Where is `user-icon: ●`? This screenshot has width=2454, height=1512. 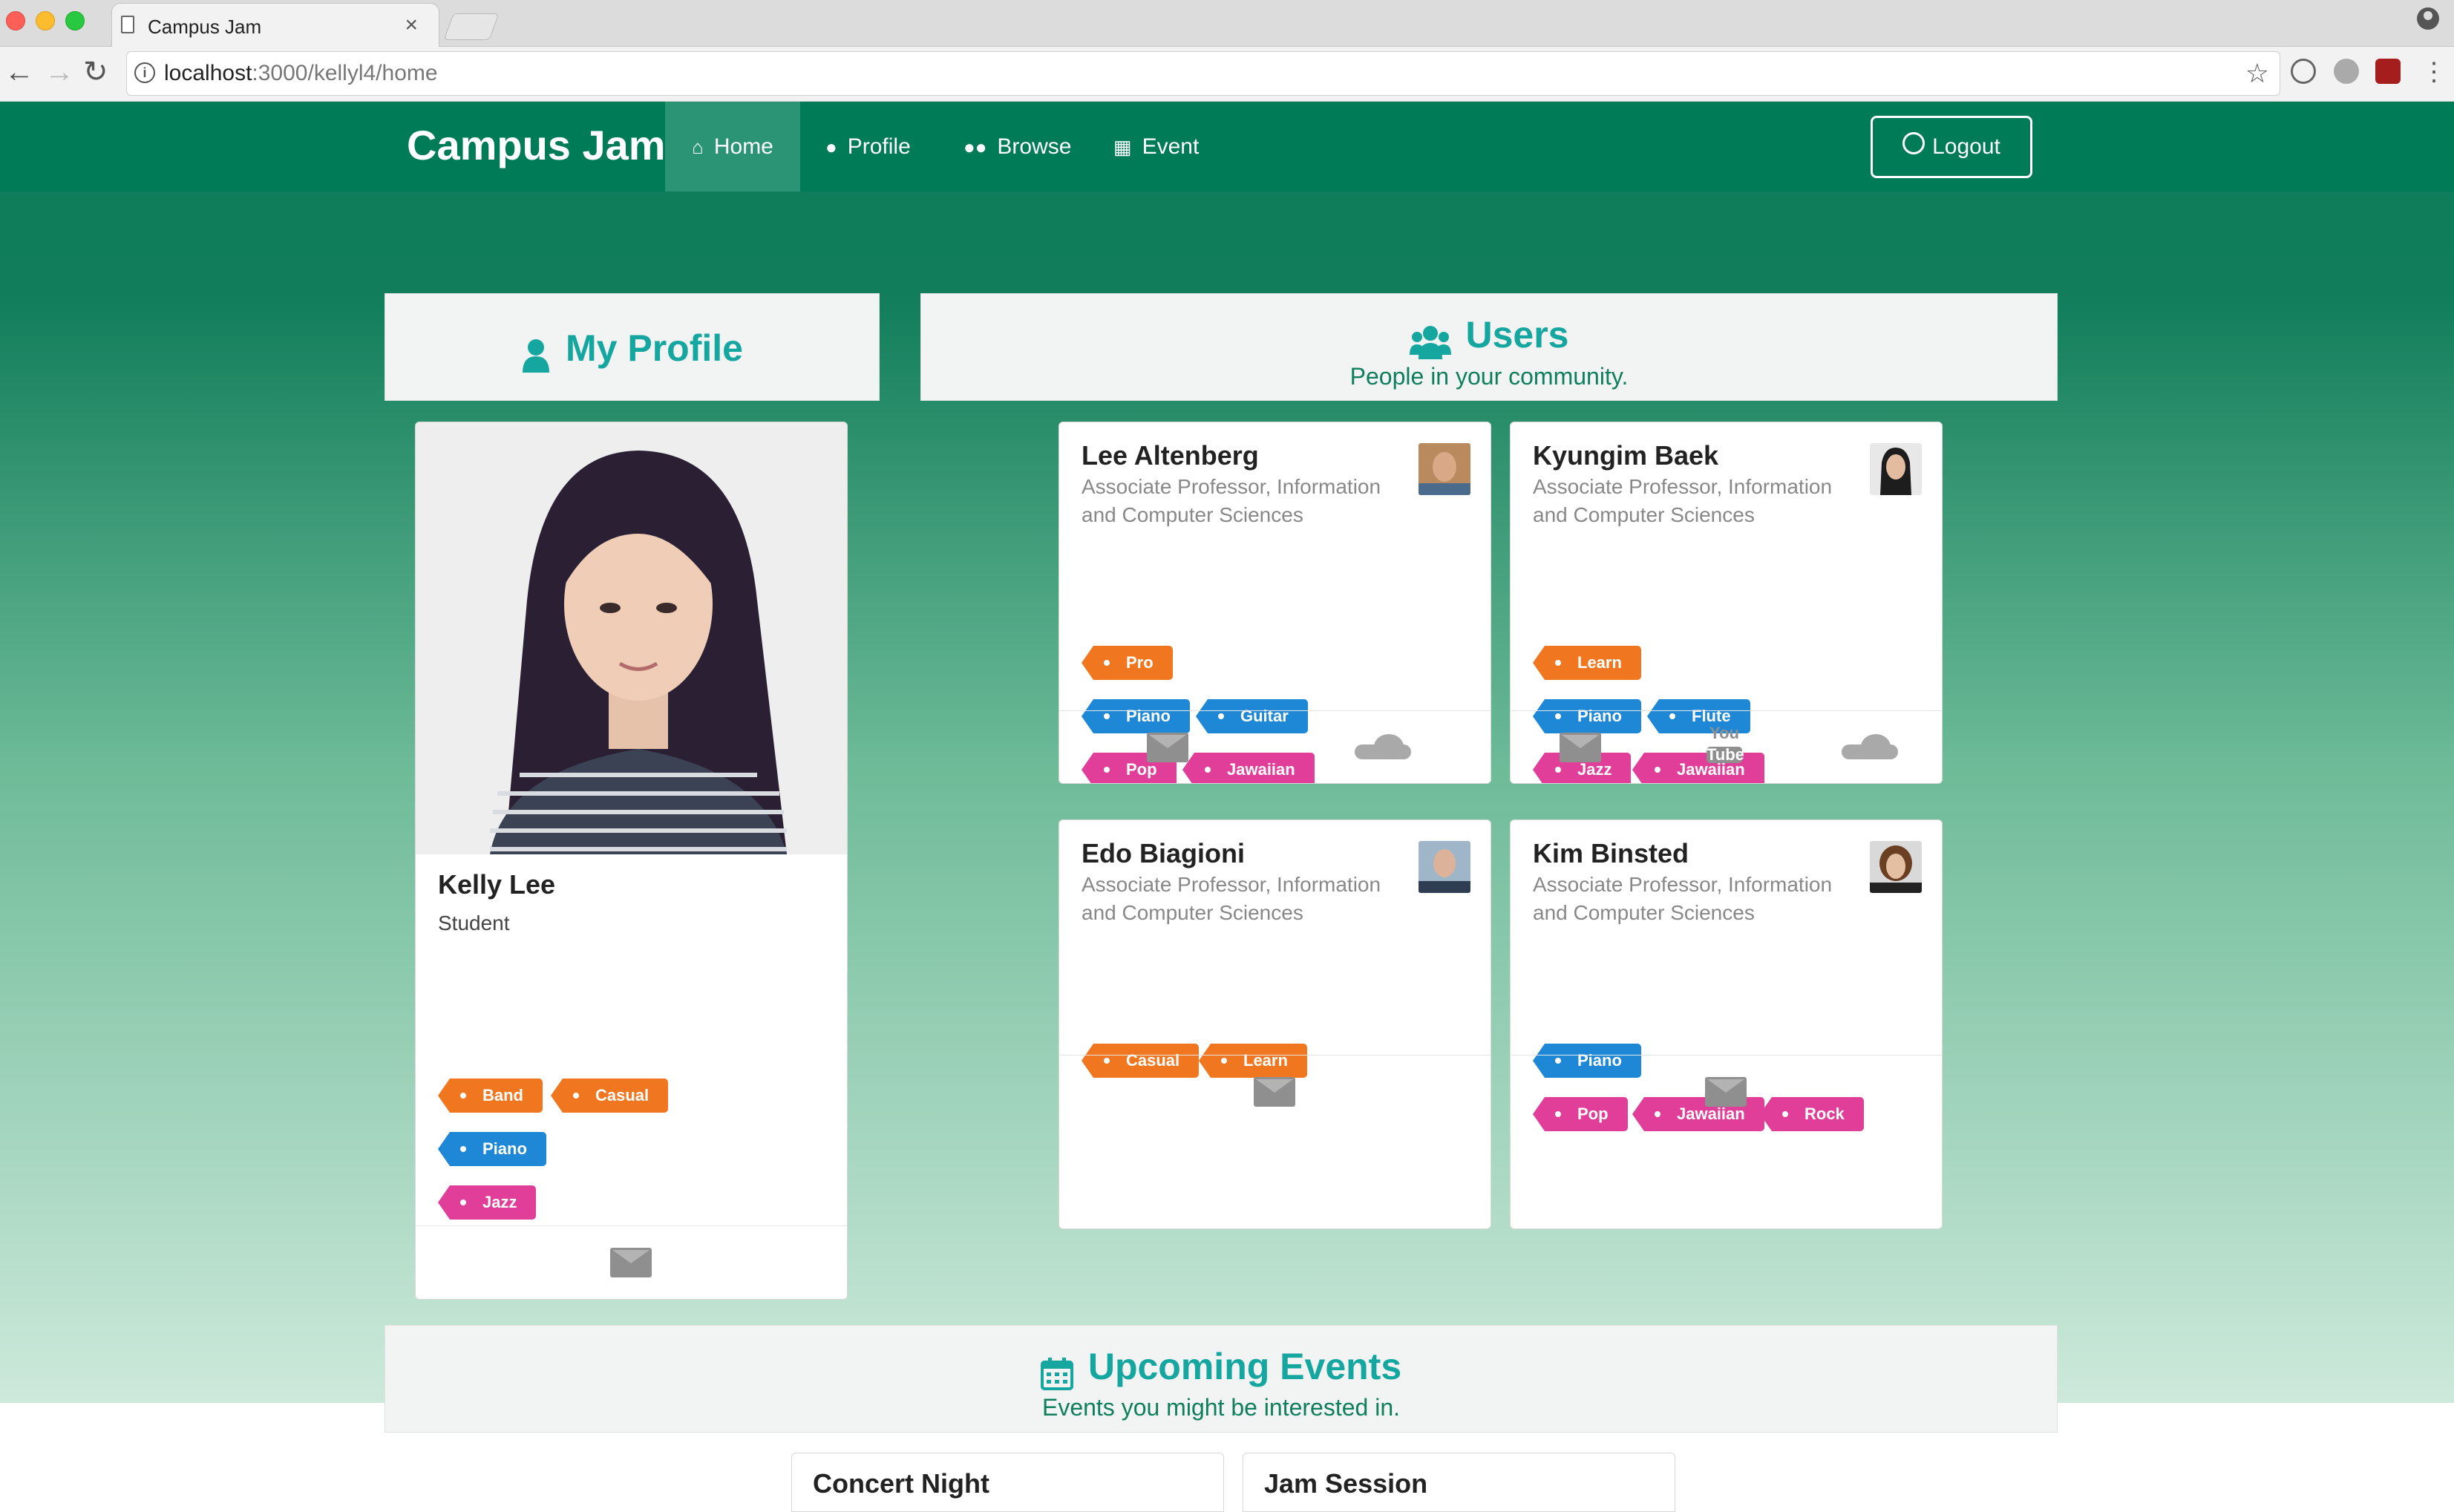
user-icon: ● is located at coordinates (831, 147).